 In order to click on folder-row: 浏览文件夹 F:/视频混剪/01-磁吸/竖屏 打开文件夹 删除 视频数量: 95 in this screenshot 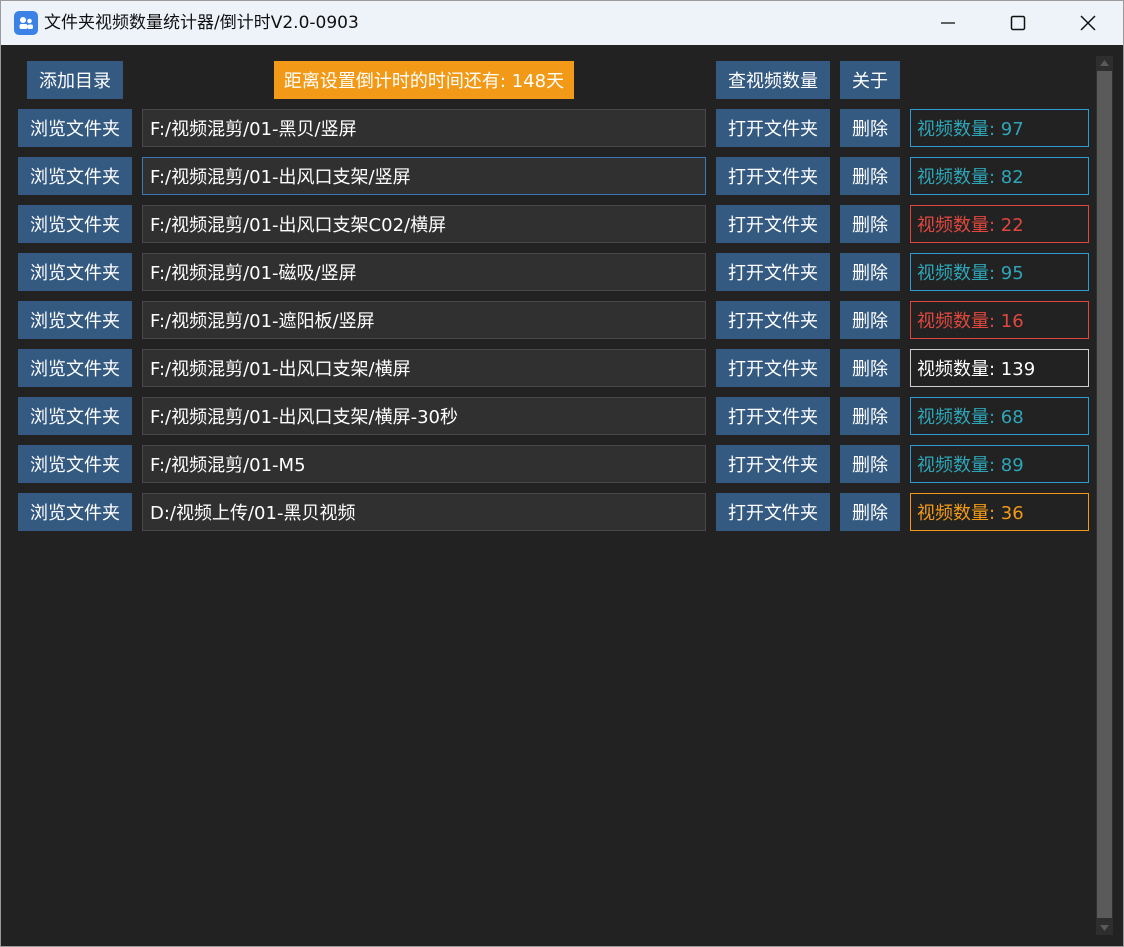, I will do `click(551, 272)`.